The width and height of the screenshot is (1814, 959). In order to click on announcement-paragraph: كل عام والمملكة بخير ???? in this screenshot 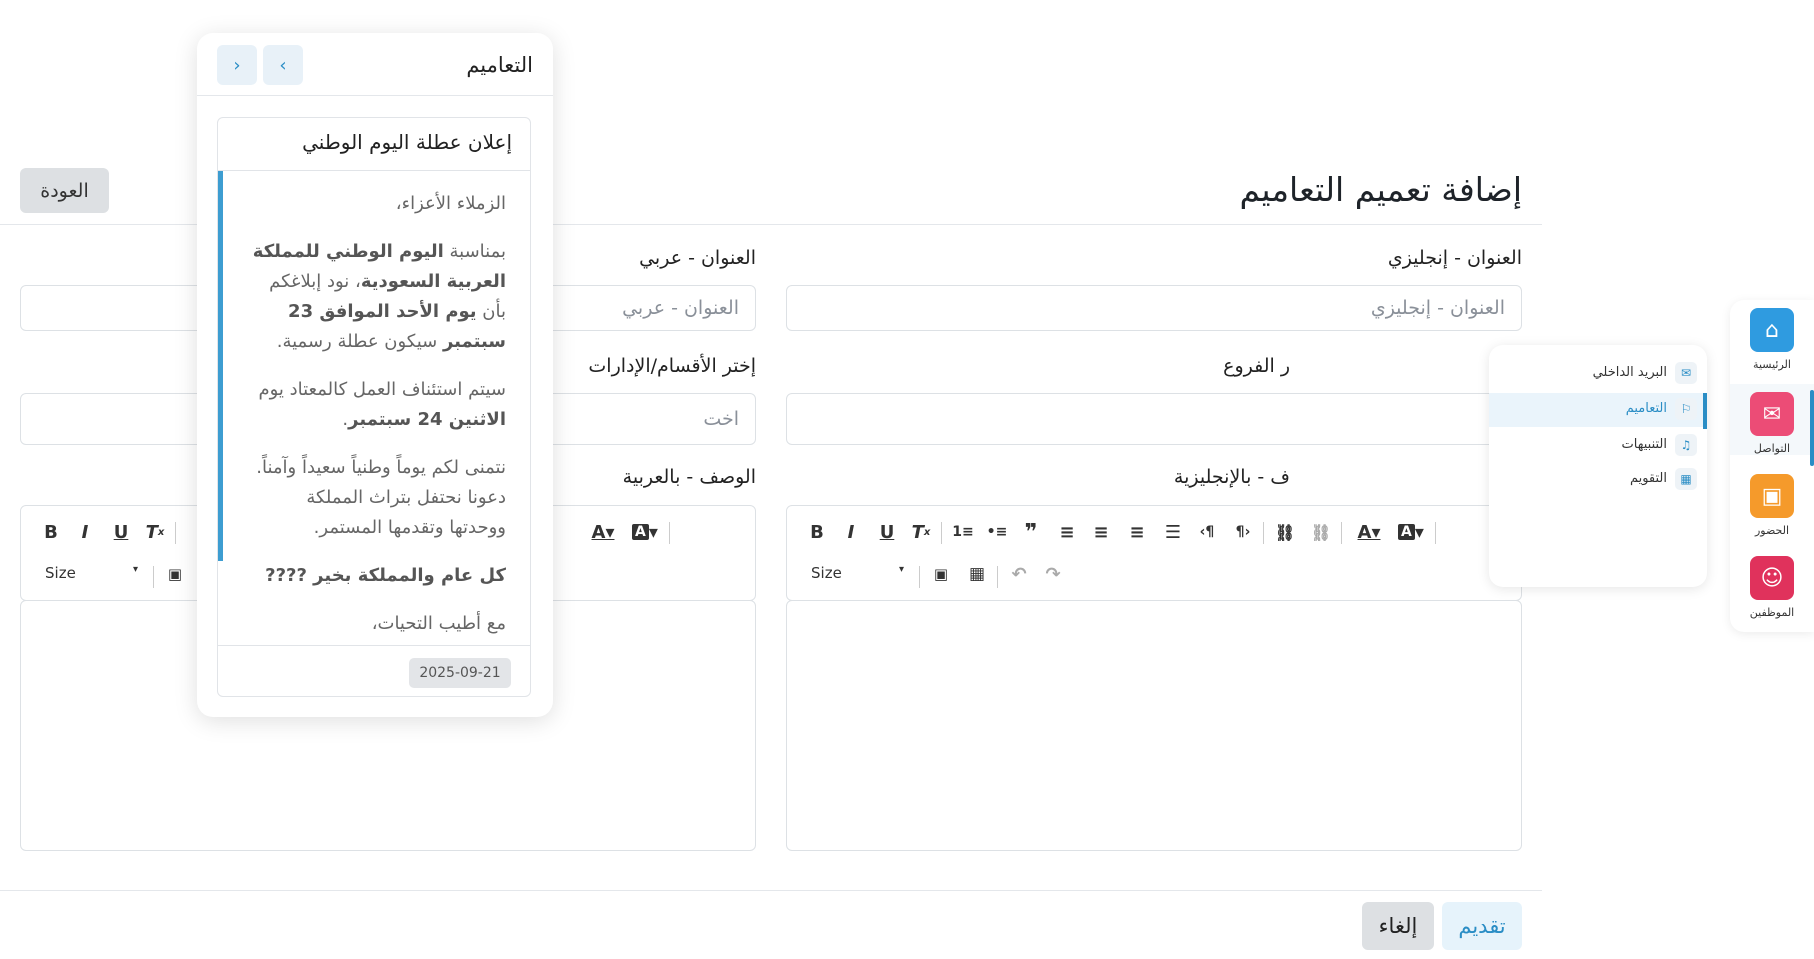, I will do `click(385, 575)`.